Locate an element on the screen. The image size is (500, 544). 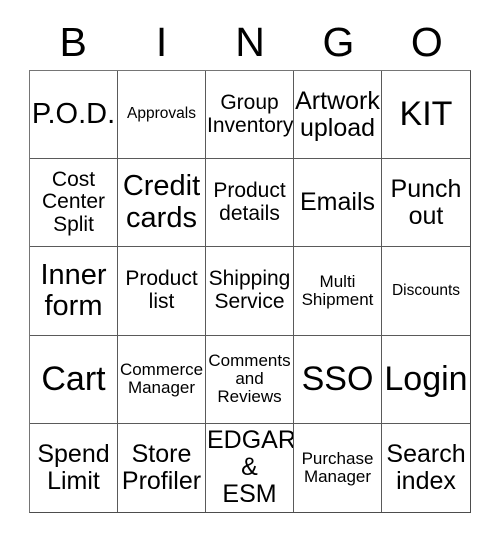
bingo-cell-i5: Store Profiler is located at coordinates (162, 467).